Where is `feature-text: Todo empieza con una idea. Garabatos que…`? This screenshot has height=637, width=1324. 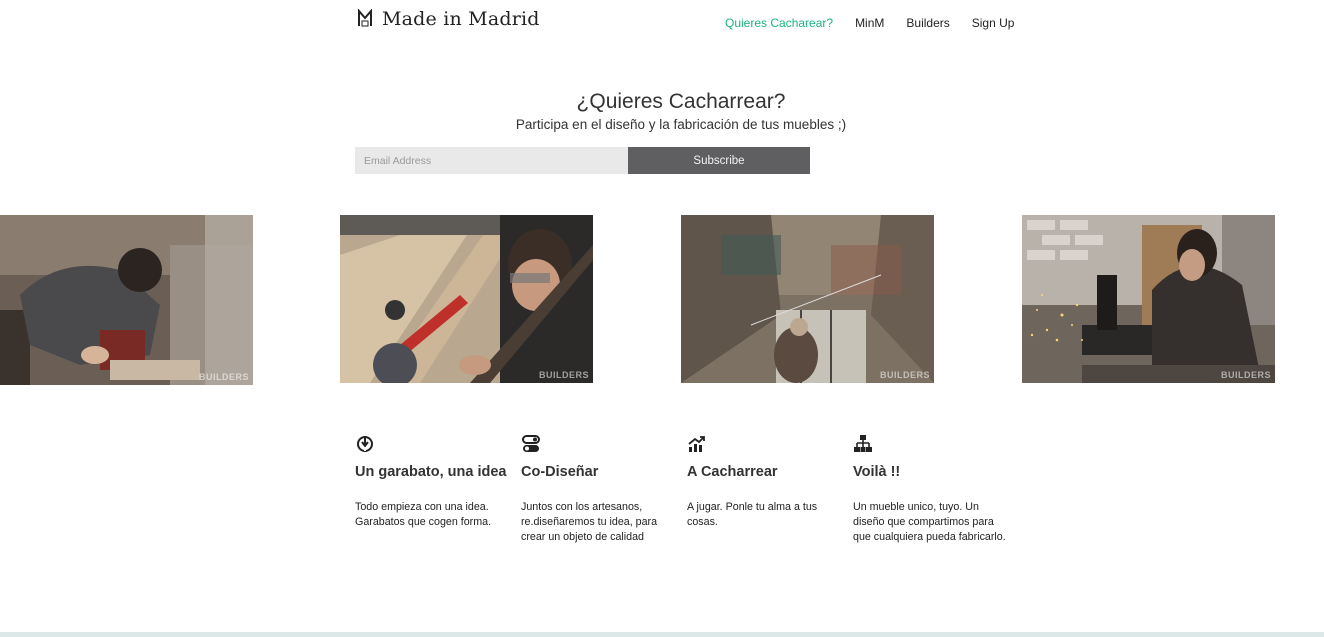 feature-text: Todo empieza con una idea. Garabatos que… is located at coordinates (423, 514).